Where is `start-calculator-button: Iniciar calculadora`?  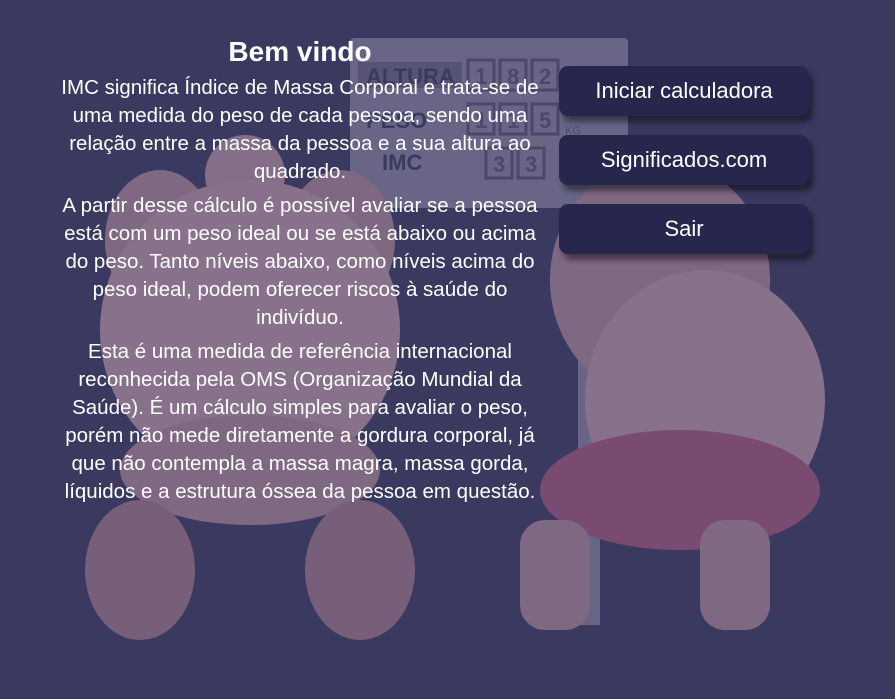 start-calculator-button: Iniciar calculadora is located at coordinates (684, 91).